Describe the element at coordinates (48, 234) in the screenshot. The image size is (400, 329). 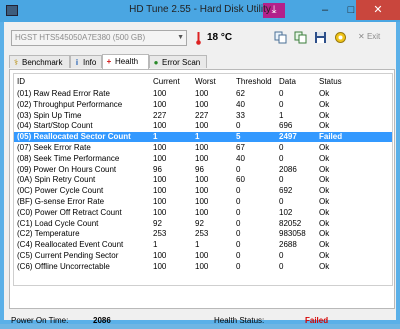
I see `cell-id: (C2) Temperature` at that location.